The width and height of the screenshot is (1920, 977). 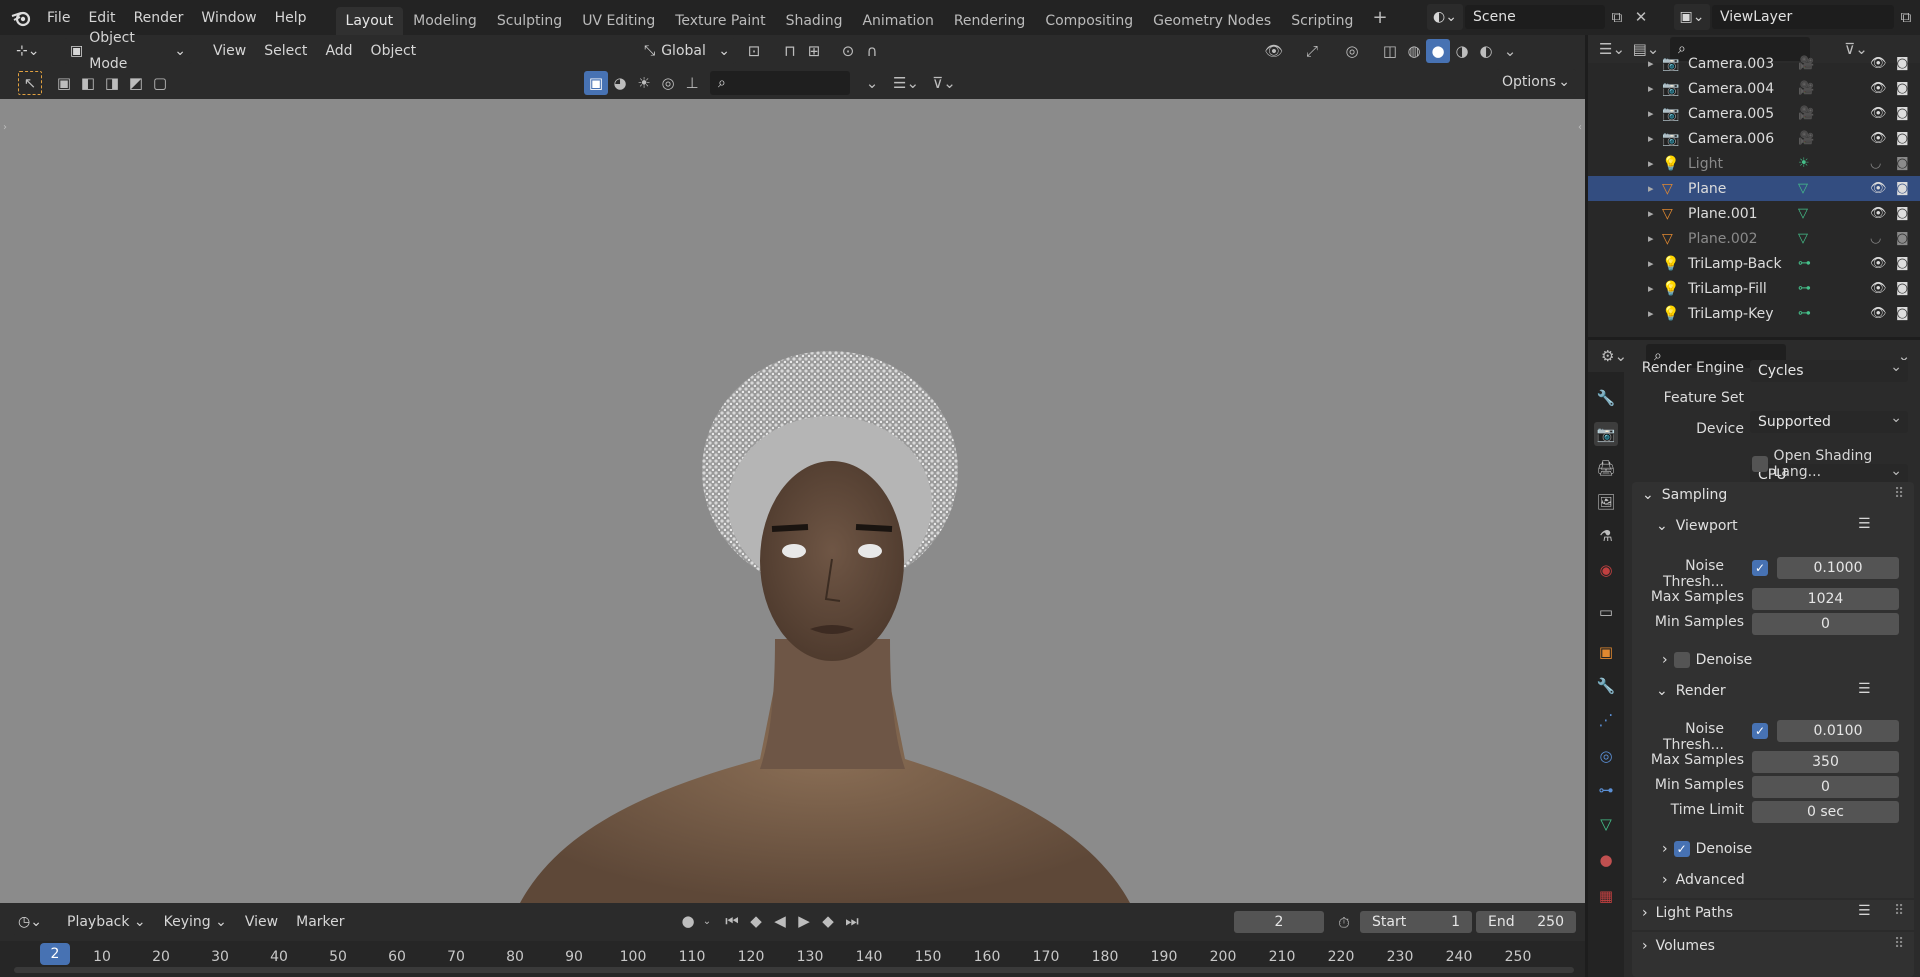 I want to click on scene-browse-button: ◐⌄, so click(x=1445, y=17).